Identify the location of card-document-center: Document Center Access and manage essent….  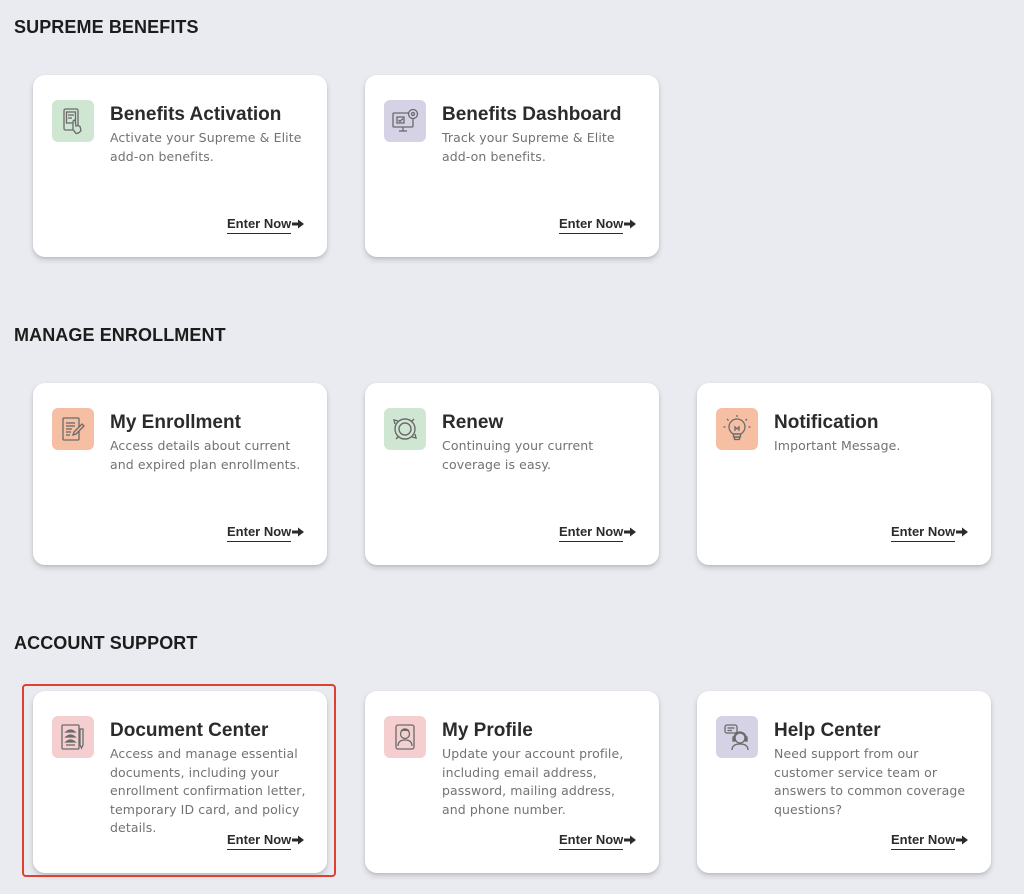
(180, 782).